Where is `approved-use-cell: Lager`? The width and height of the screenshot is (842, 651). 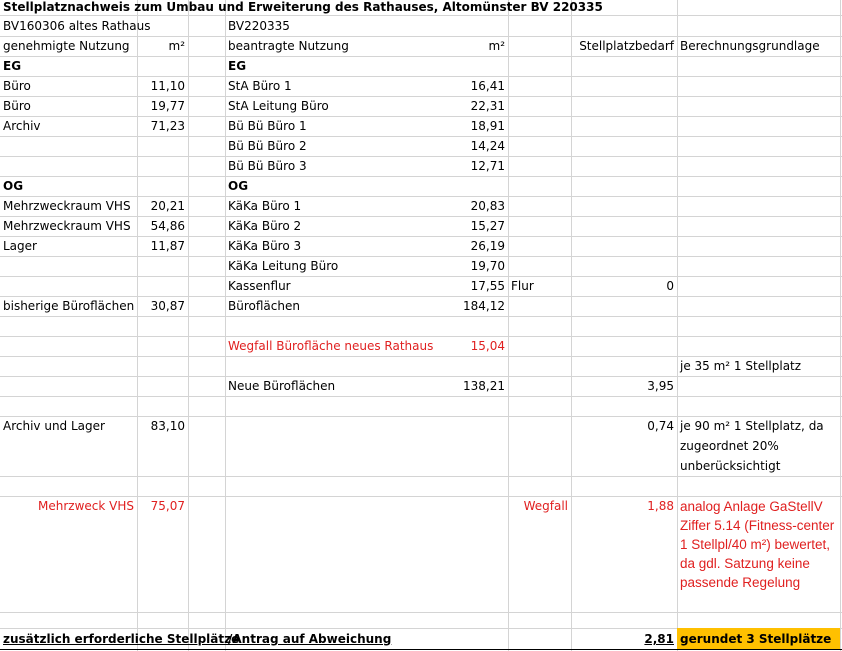 approved-use-cell: Lager is located at coordinates (68, 246).